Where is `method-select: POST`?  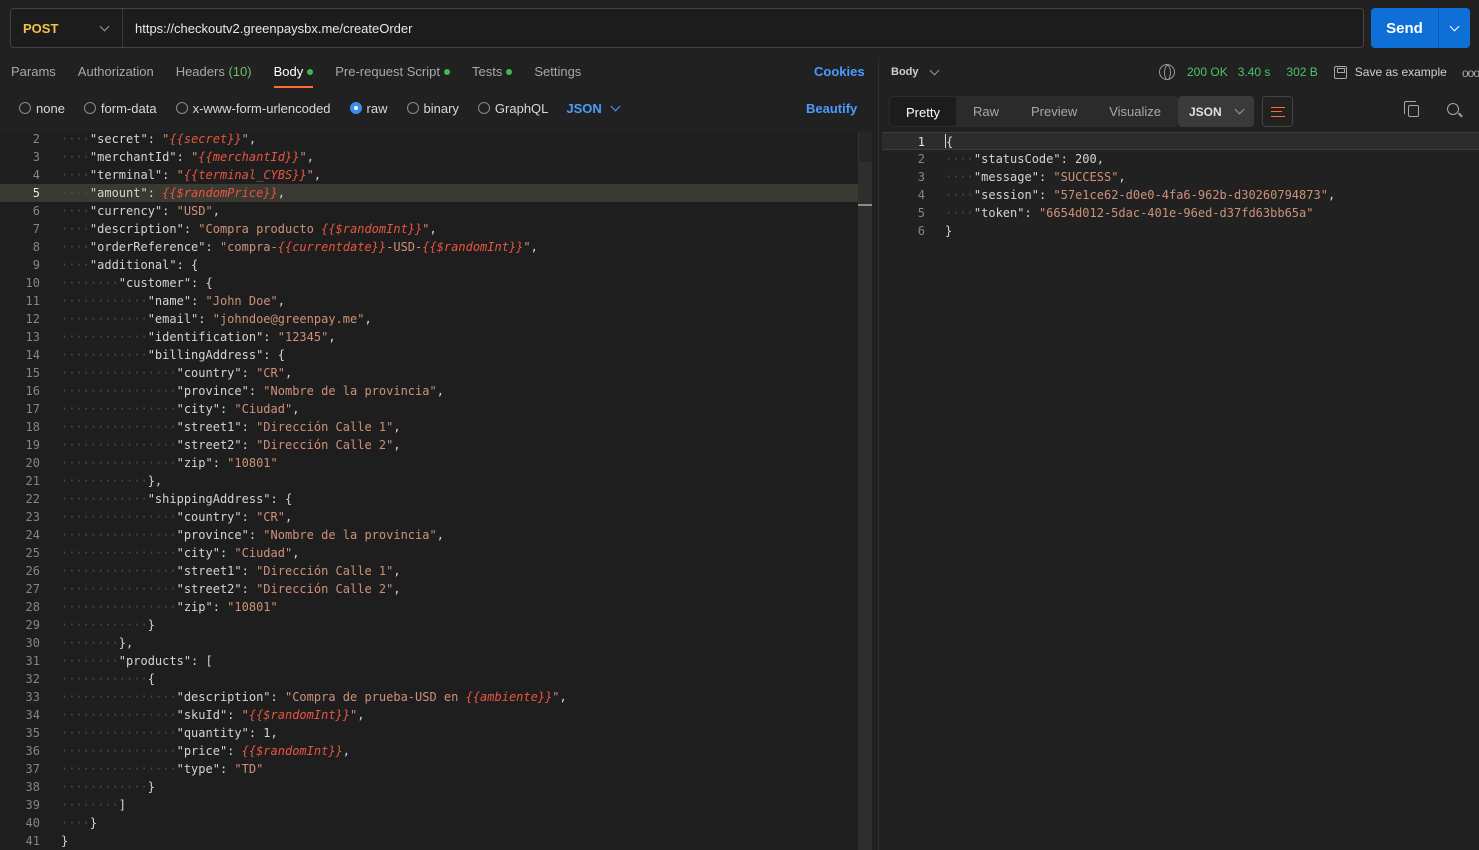 method-select: POST is located at coordinates (67, 28).